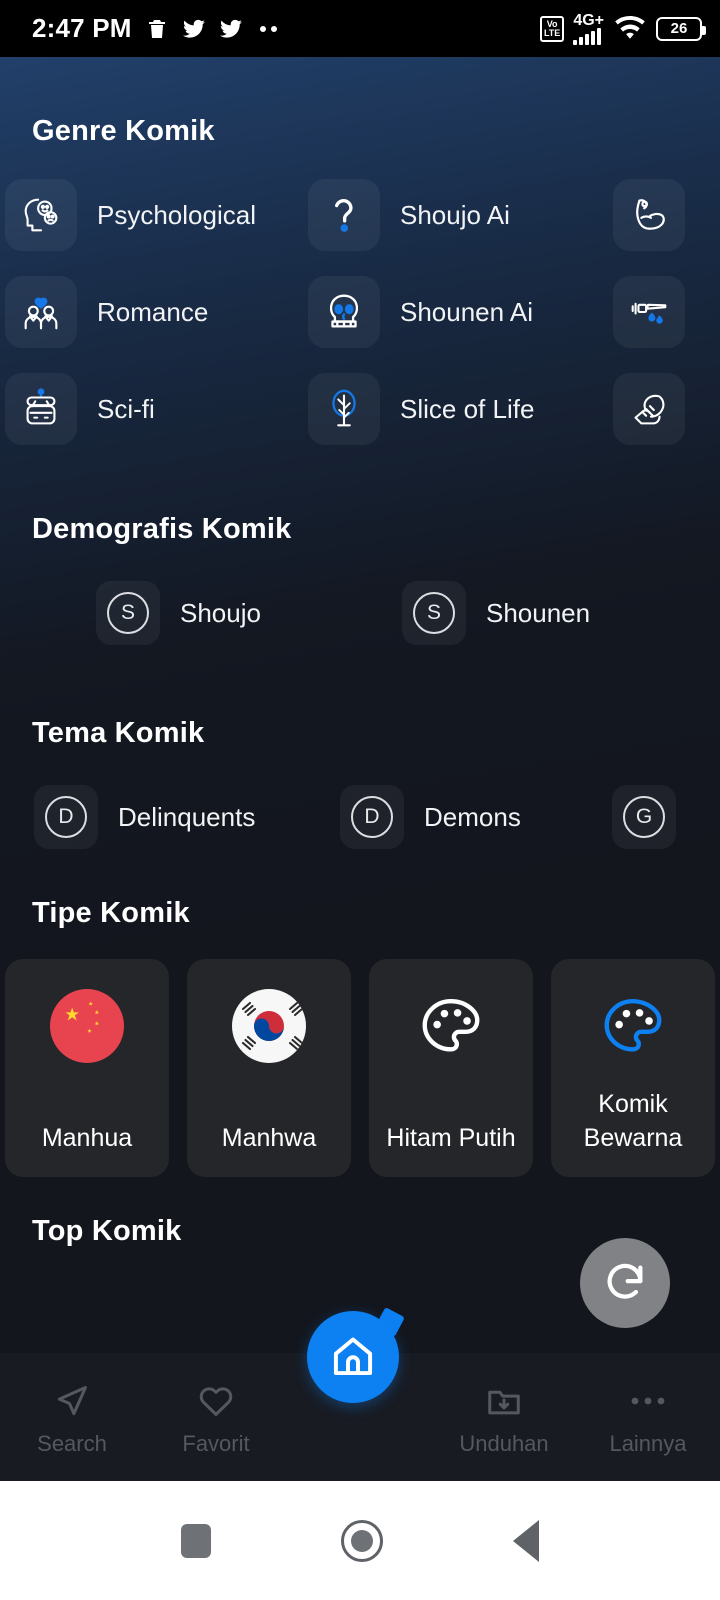 This screenshot has height=1600, width=720. I want to click on genre-label: Shoujo Ai, so click(455, 214).